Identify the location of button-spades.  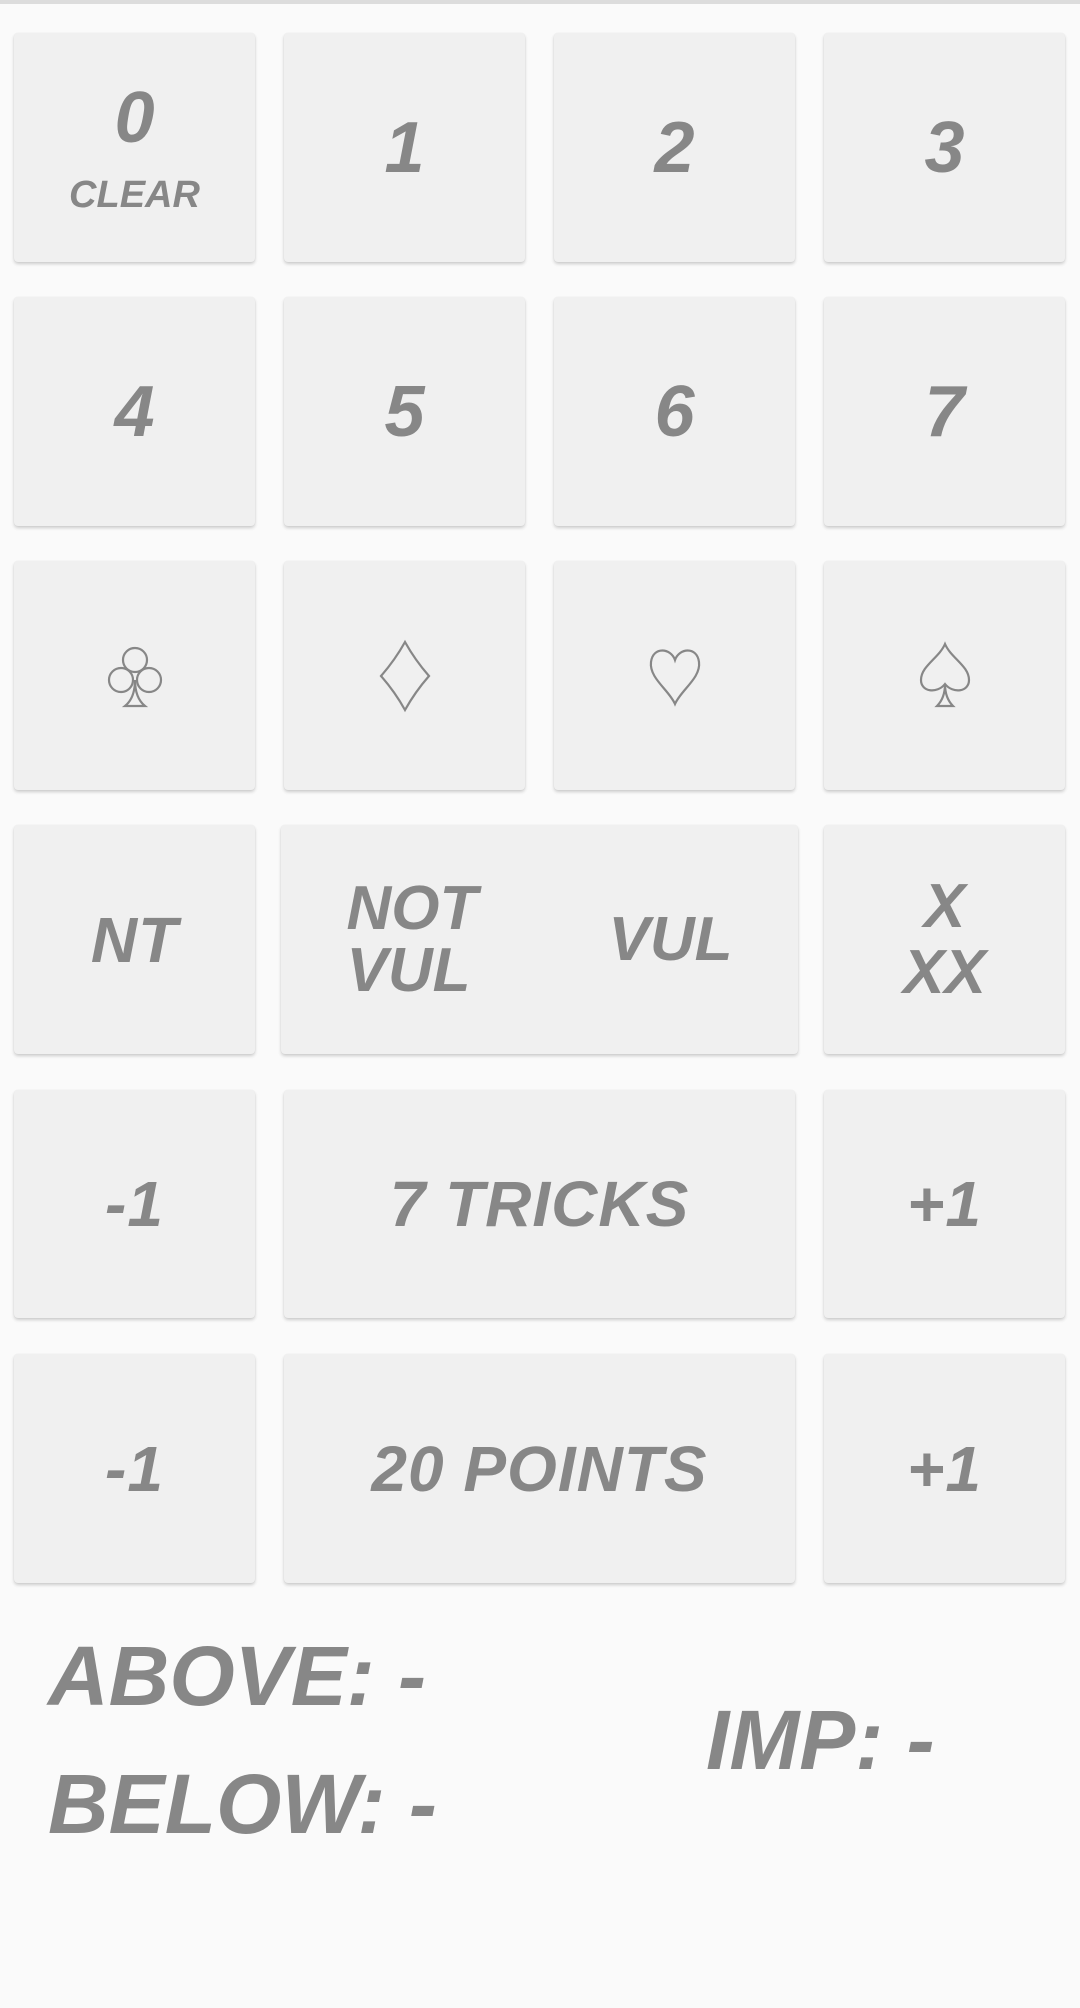
(944, 675).